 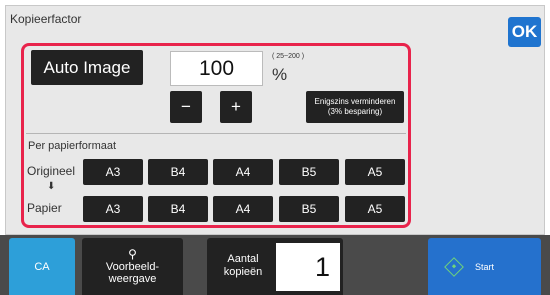 I want to click on original-size-button: A5, so click(x=375, y=172).